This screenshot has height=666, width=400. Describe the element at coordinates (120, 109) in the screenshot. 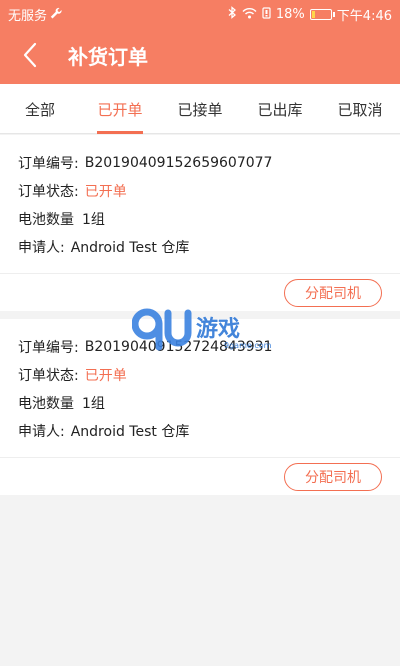

I see `tab-opened: 已开单` at that location.